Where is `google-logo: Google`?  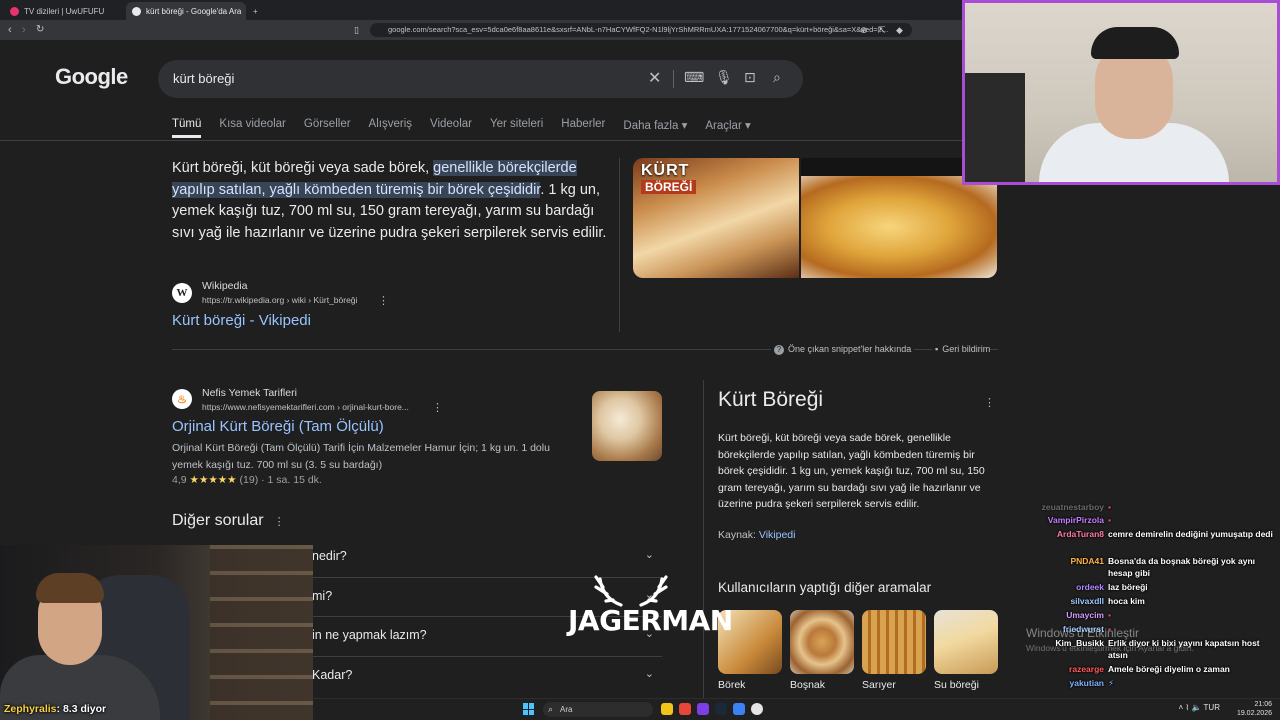 google-logo: Google is located at coordinates (91, 77).